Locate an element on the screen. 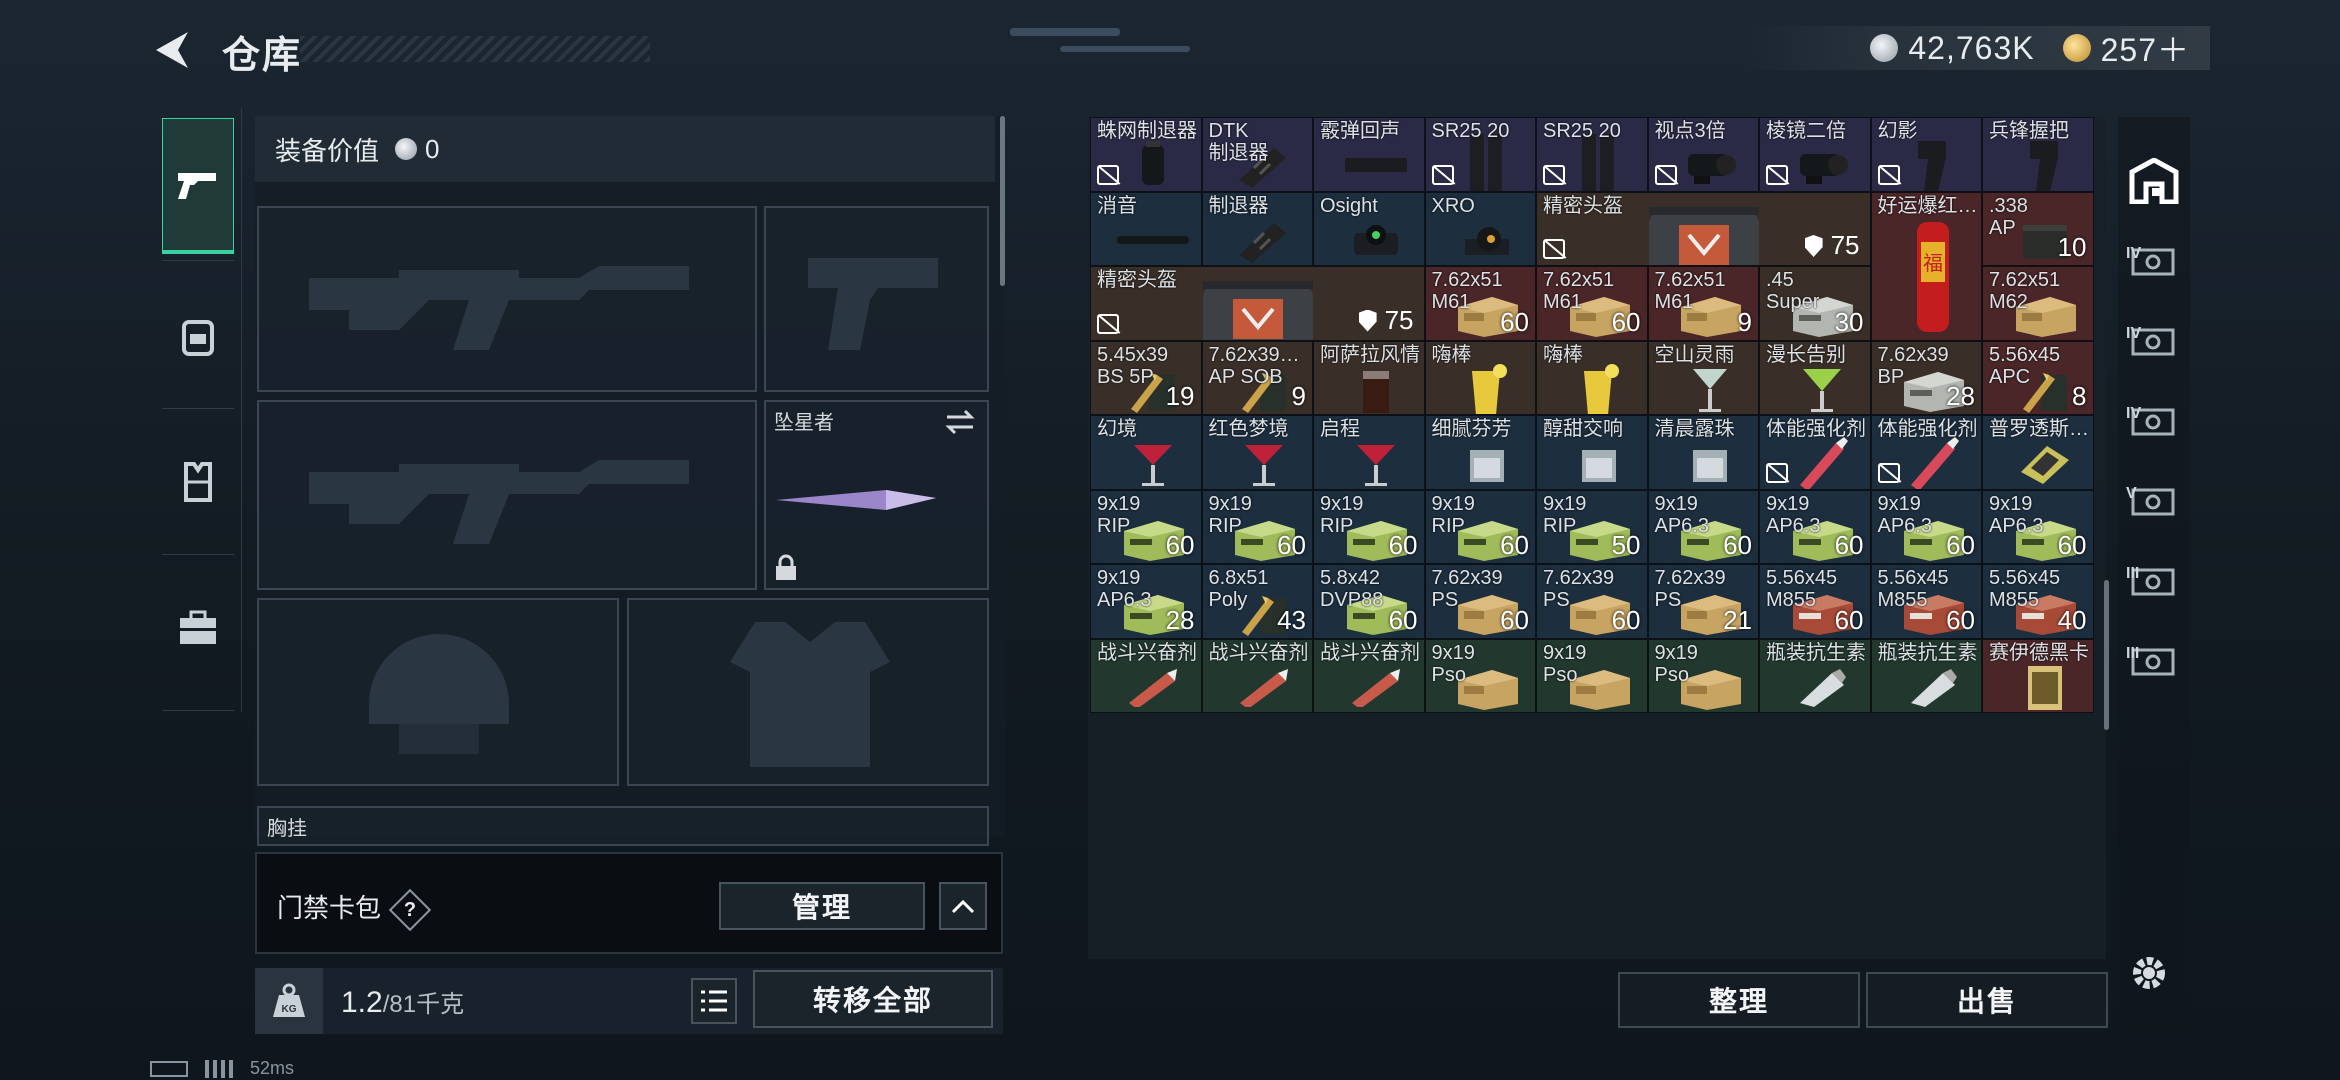  inventory-item: Osight is located at coordinates (1369, 228).